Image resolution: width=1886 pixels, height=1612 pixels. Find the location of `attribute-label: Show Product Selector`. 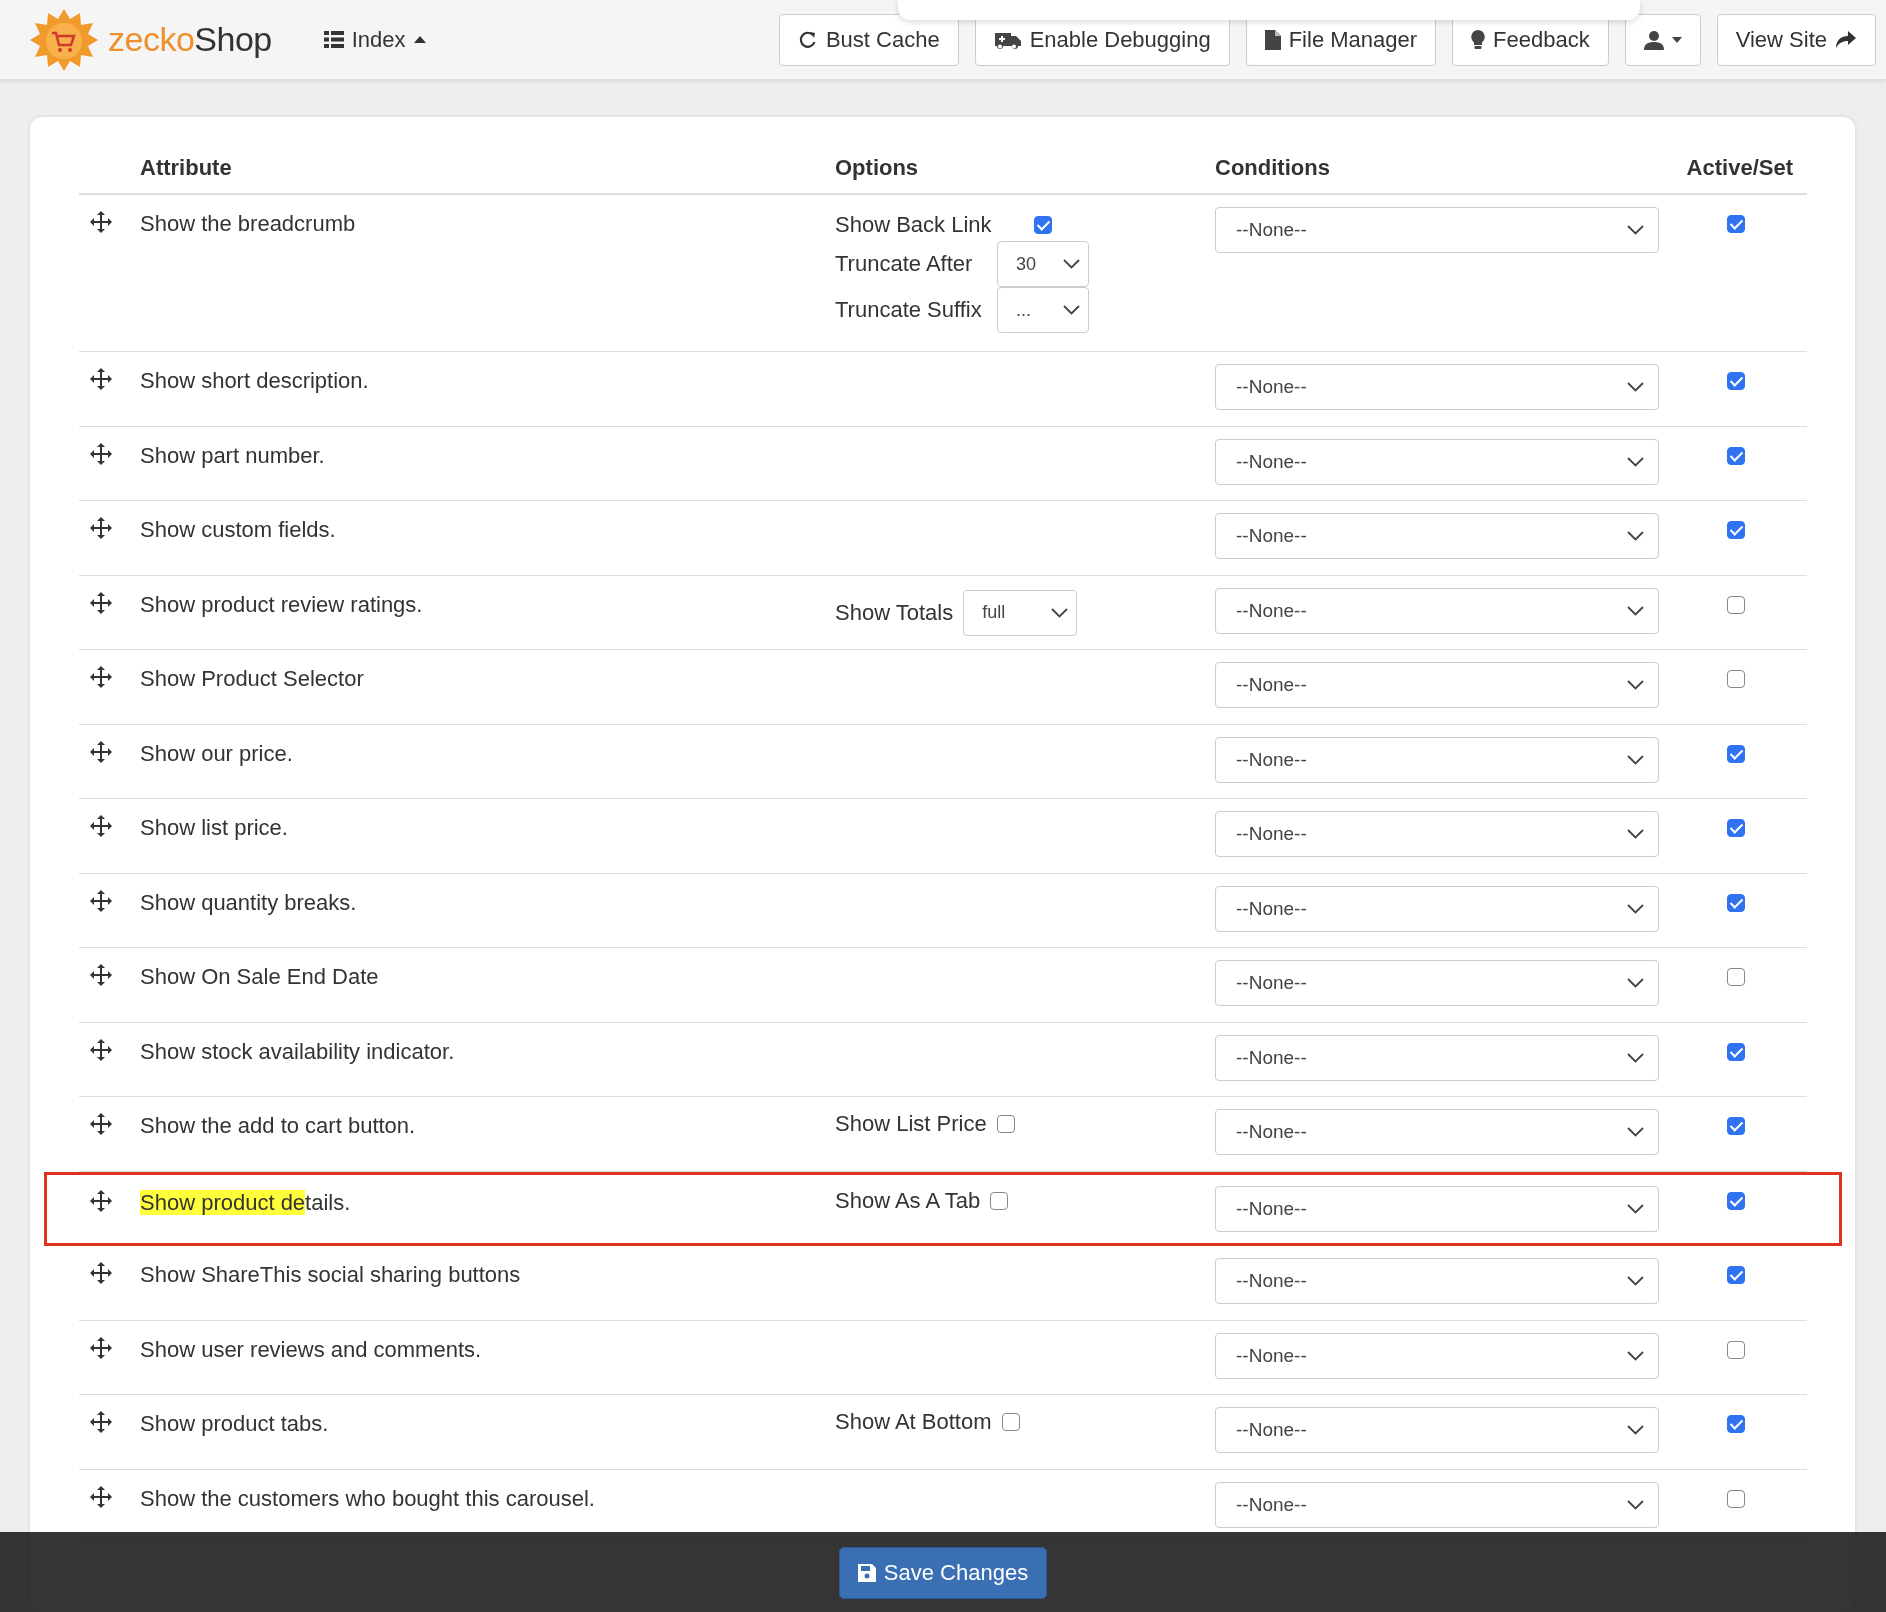

attribute-label: Show Product Selector is located at coordinates (252, 678).